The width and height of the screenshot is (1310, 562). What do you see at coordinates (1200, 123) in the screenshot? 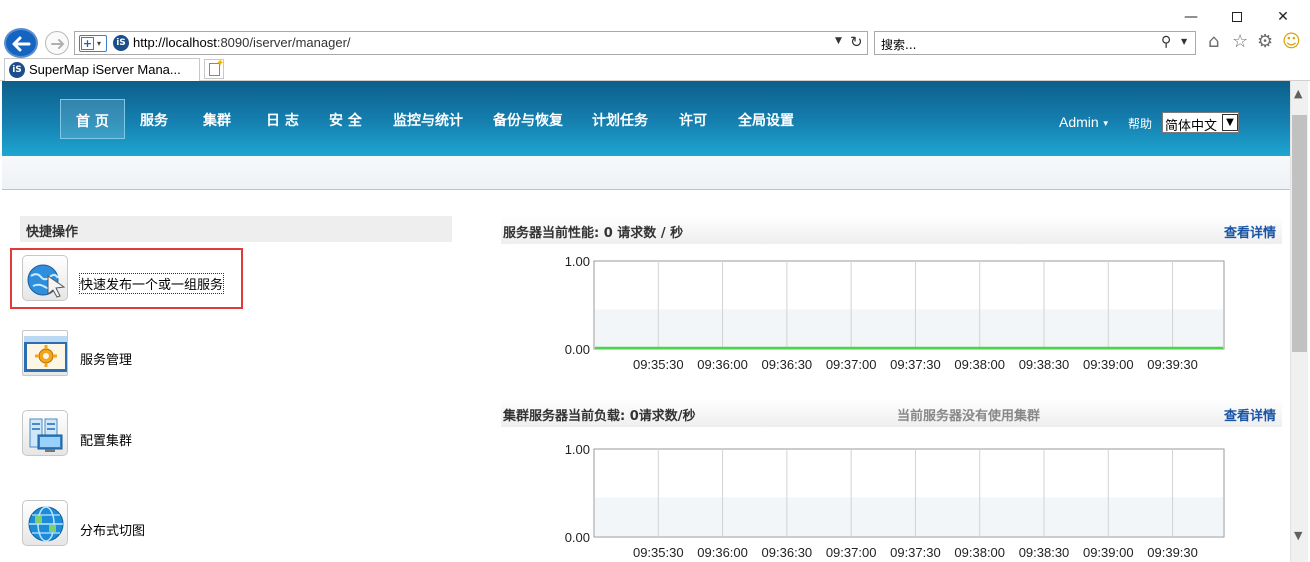
I see `language-select: 简体中文 ▼` at bounding box center [1200, 123].